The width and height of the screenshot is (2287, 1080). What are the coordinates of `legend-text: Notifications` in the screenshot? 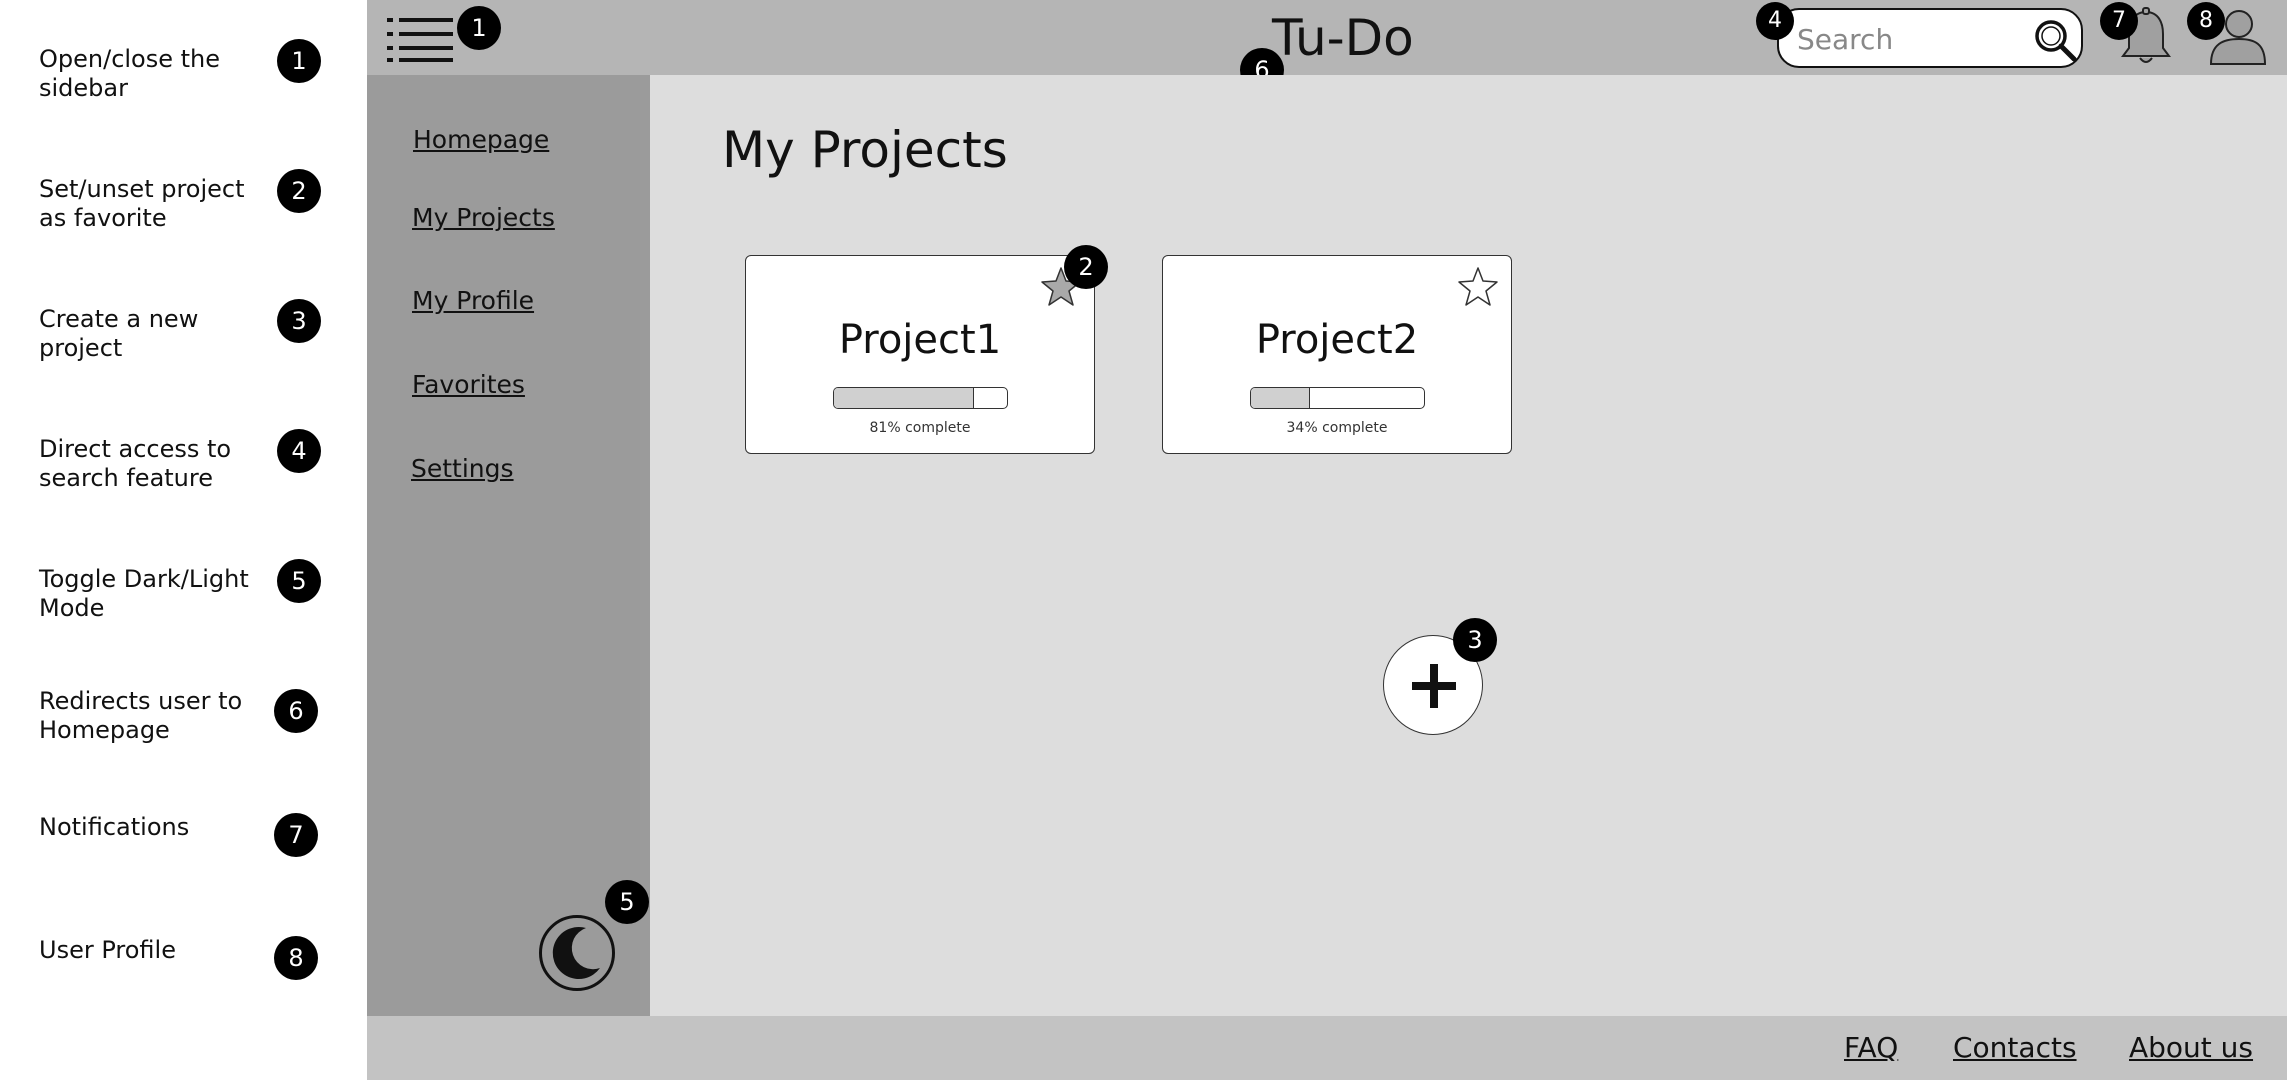 It's located at (114, 827).